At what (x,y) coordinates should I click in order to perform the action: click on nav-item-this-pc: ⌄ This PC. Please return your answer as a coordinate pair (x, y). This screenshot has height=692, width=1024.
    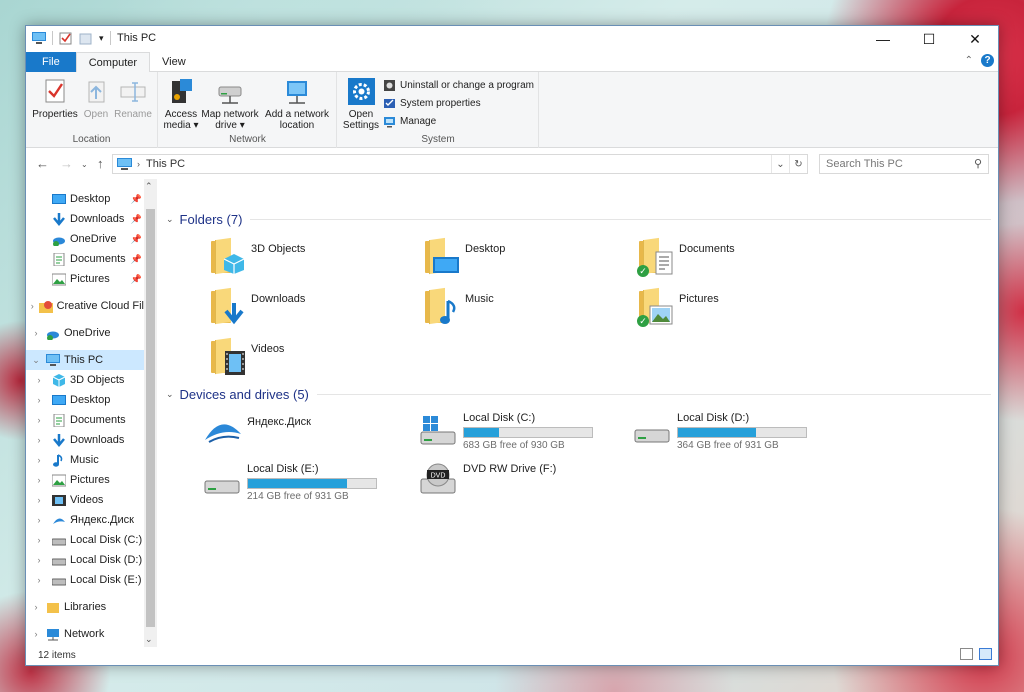
    Looking at the image, I should click on (85, 360).